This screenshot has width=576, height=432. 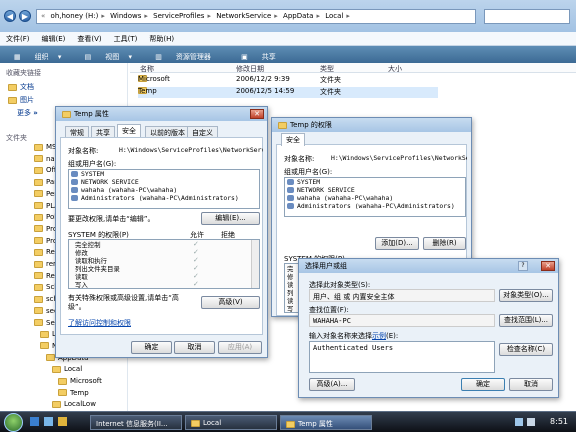 What do you see at coordinates (531, 422) in the screenshot?
I see `volume-icon` at bounding box center [531, 422].